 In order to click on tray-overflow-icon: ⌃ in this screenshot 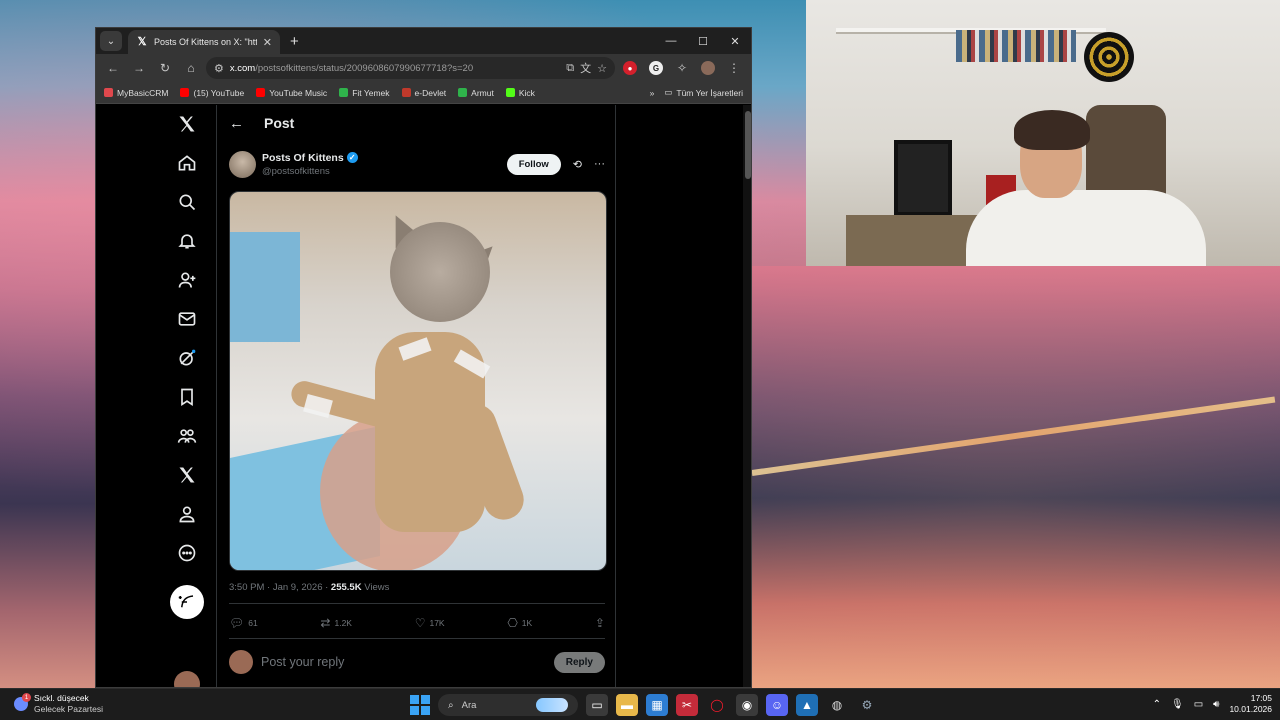, I will do `click(1157, 704)`.